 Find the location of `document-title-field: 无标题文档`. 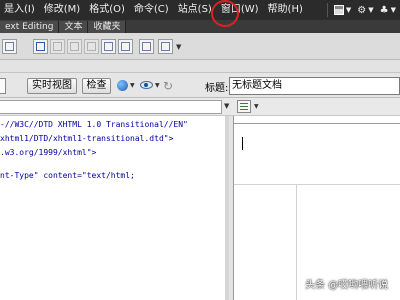

document-title-field: 无标题文档 is located at coordinates (314, 86).